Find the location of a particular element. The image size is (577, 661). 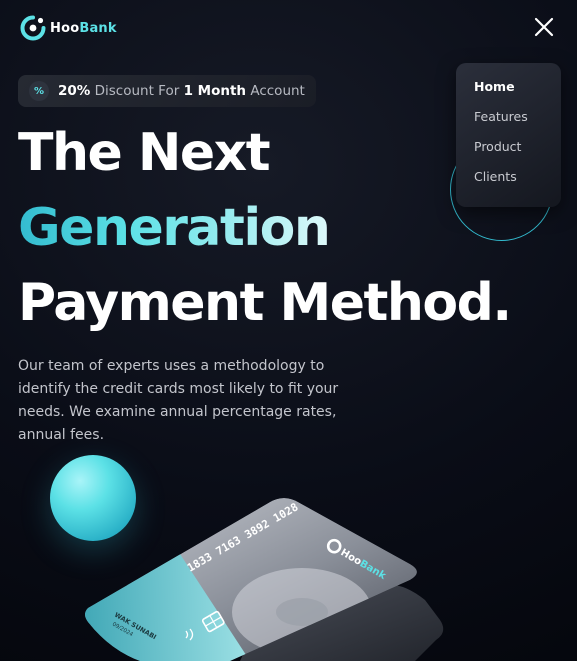

discount-badge: % 20% Discount For 1 Month Account is located at coordinates (167, 91).